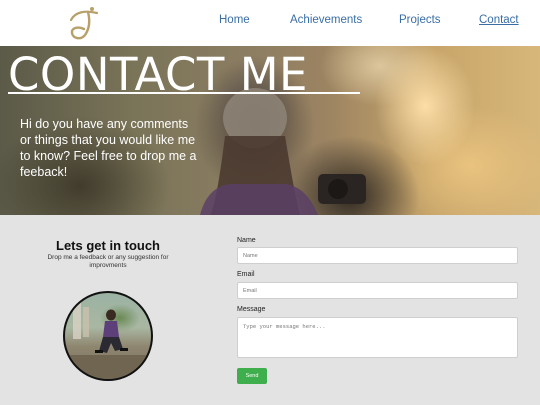 This screenshot has height=405, width=540. Describe the element at coordinates (251, 309) in the screenshot. I see `message-label: Message` at that location.